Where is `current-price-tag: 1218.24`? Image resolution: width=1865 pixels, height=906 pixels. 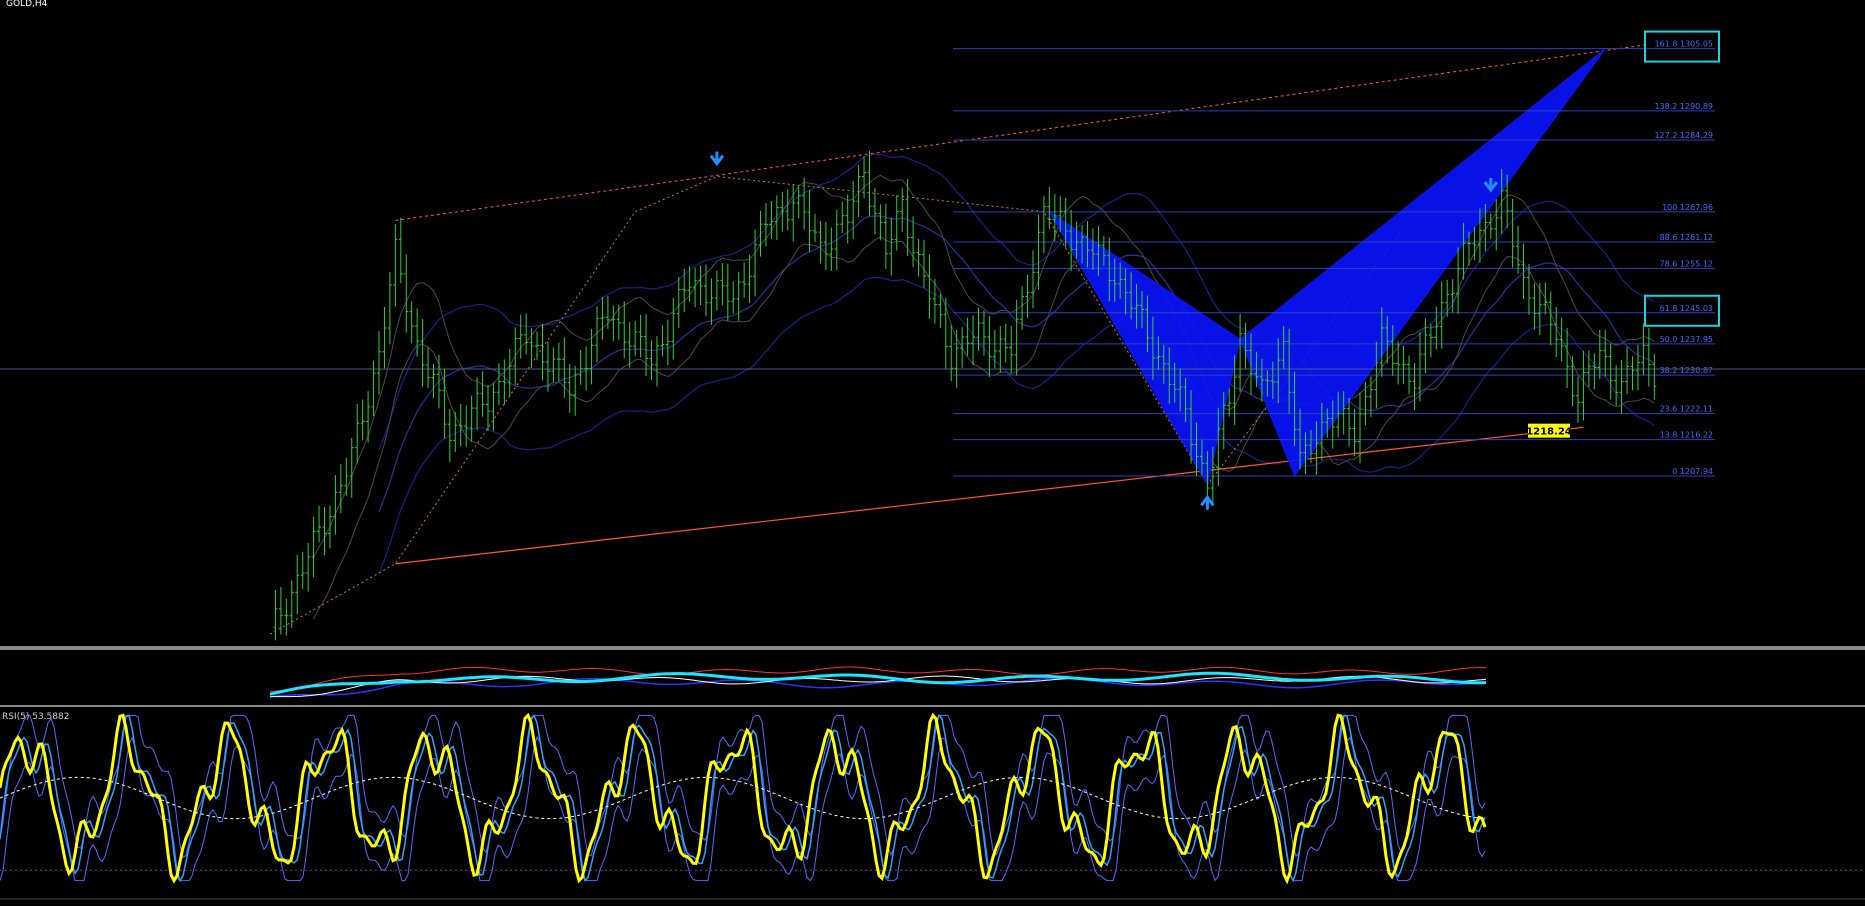
current-price-tag: 1218.24 is located at coordinates (1549, 430).